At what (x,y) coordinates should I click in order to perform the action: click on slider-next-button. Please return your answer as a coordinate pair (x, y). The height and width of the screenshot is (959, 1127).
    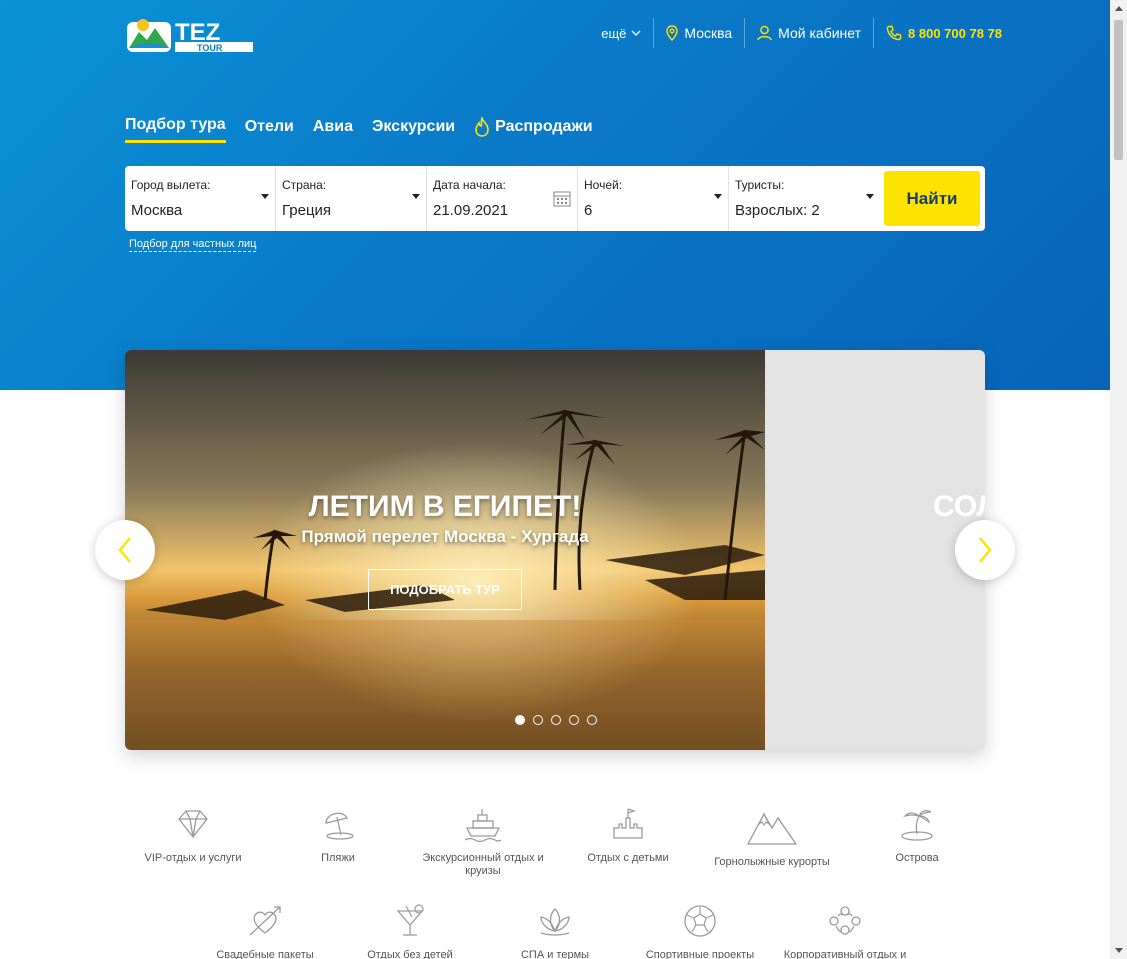
    Looking at the image, I should click on (985, 550).